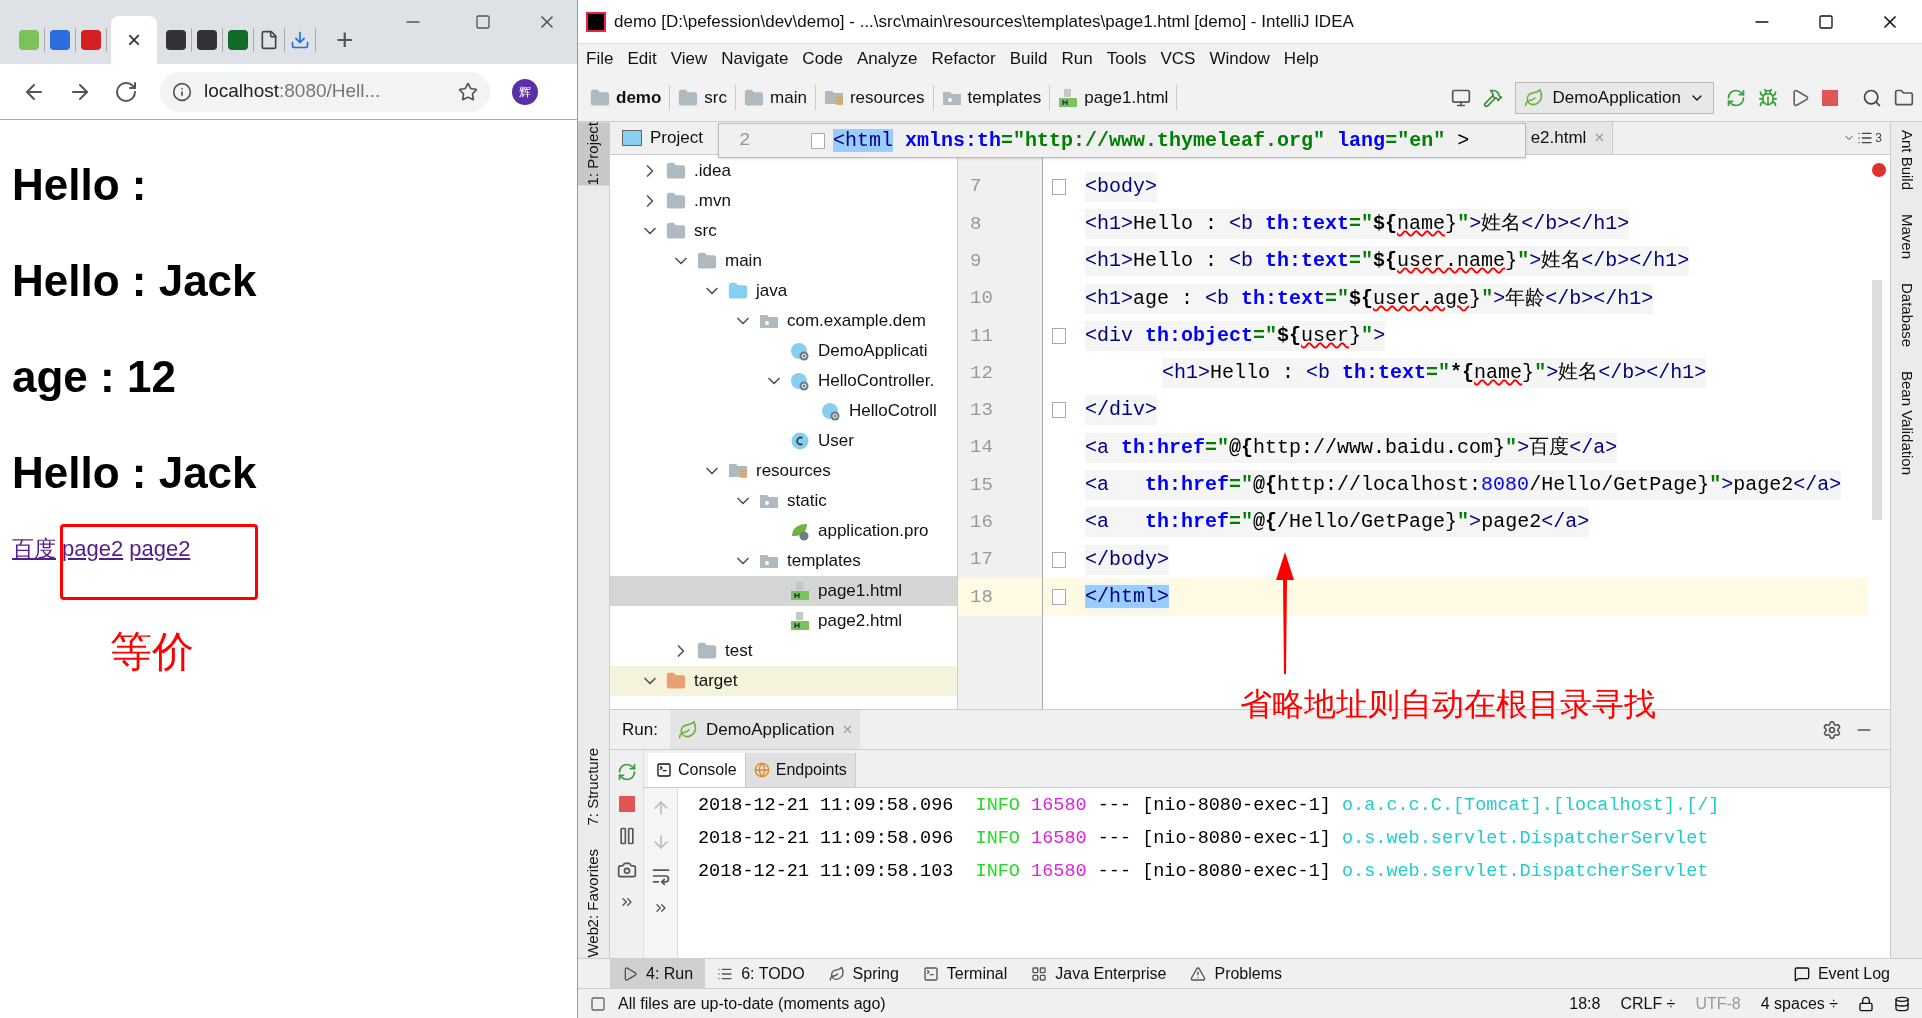 The width and height of the screenshot is (1922, 1018). What do you see at coordinates (783, 501) in the screenshot?
I see `tree-item: static` at bounding box center [783, 501].